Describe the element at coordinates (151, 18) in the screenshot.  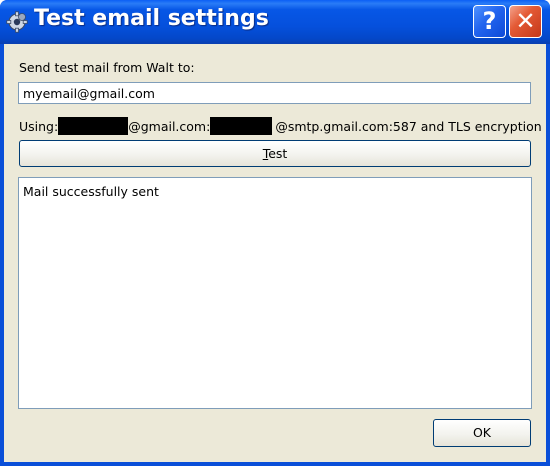
I see `window-title: Test email settings` at that location.